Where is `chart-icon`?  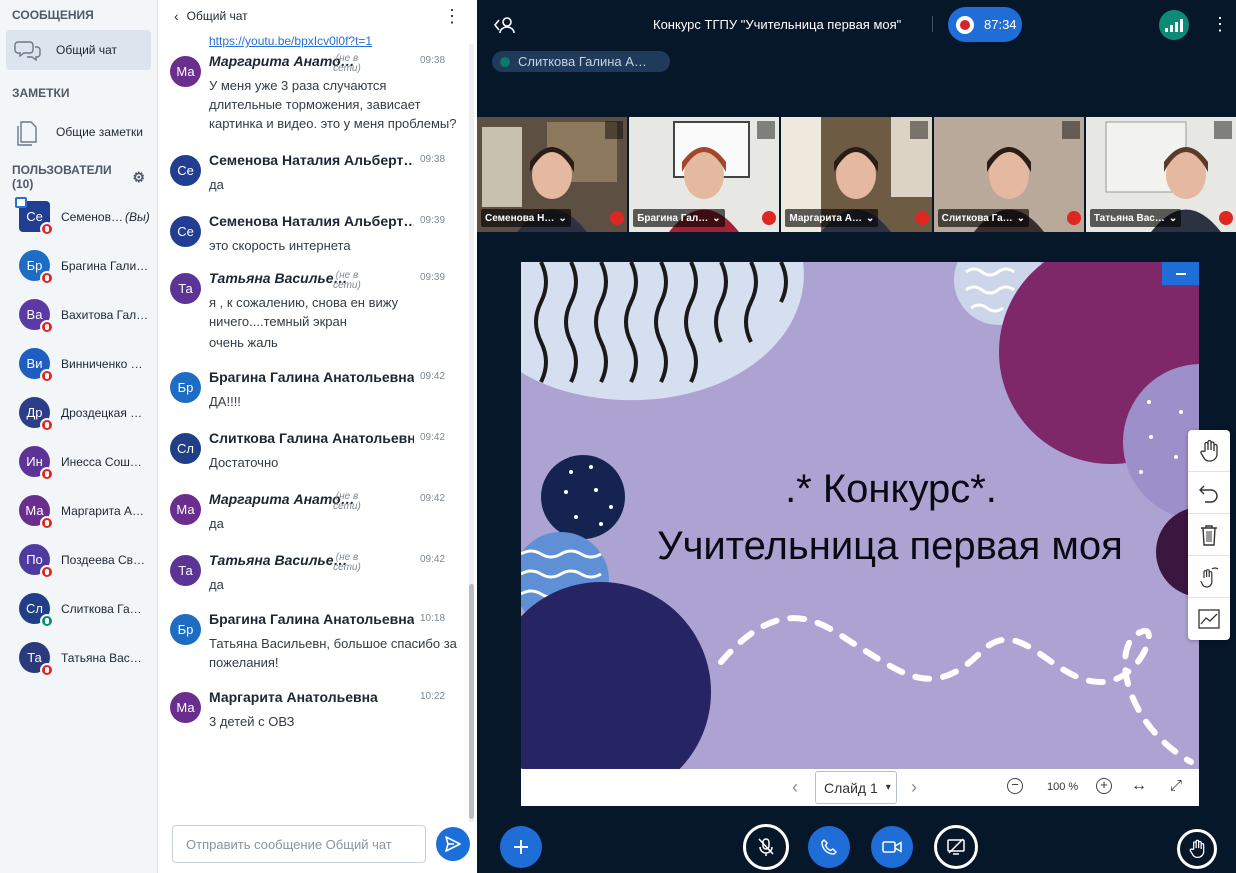
chart-icon is located at coordinates (1209, 619).